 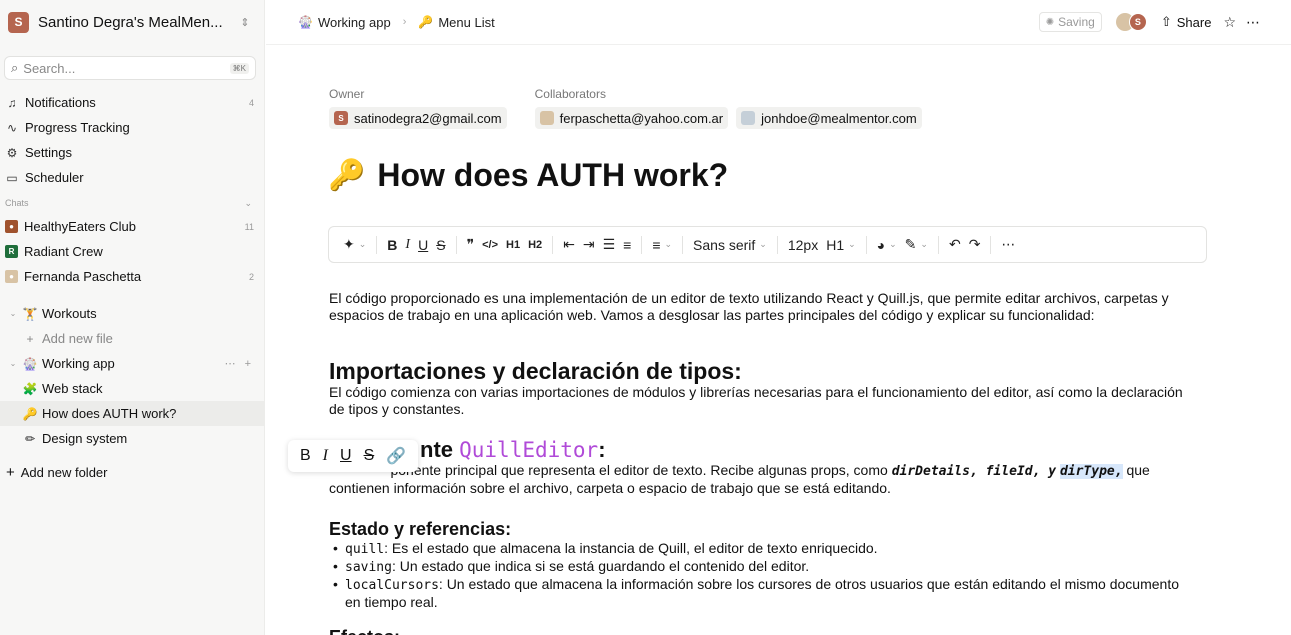 What do you see at coordinates (132, 313) in the screenshot?
I see `folder-workouts: ⌄ 🏋 Workouts` at bounding box center [132, 313].